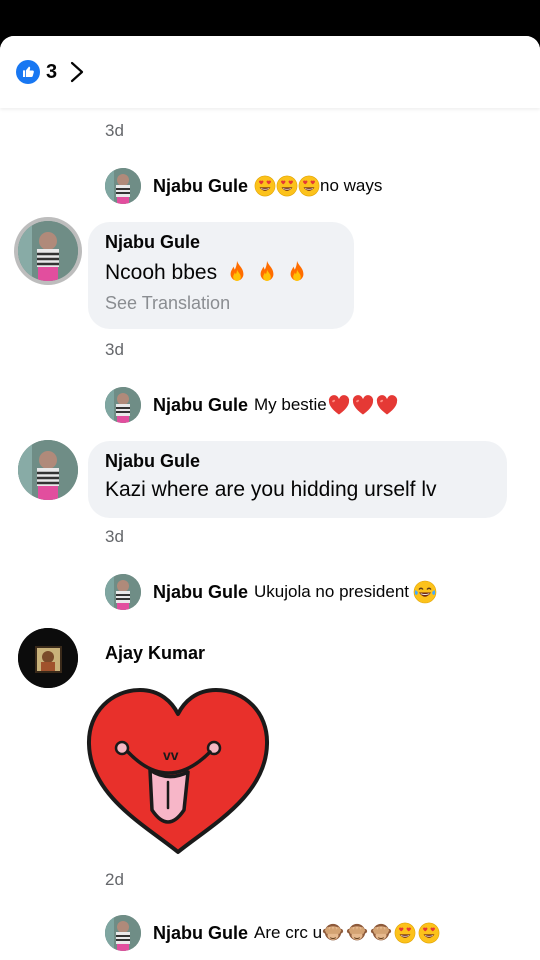  I want to click on reply-preview: Njabu Gule Are crc u, so click(272, 933).